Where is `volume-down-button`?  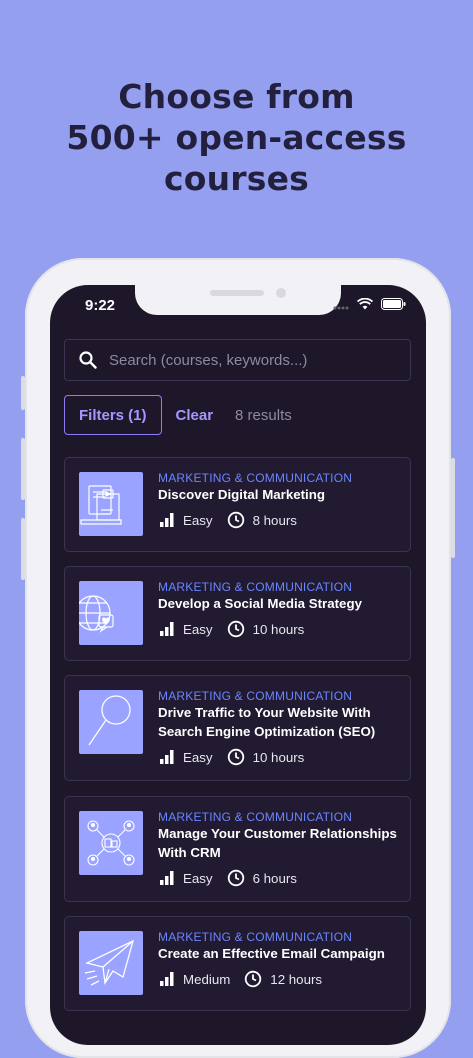 volume-down-button is located at coordinates (23, 549).